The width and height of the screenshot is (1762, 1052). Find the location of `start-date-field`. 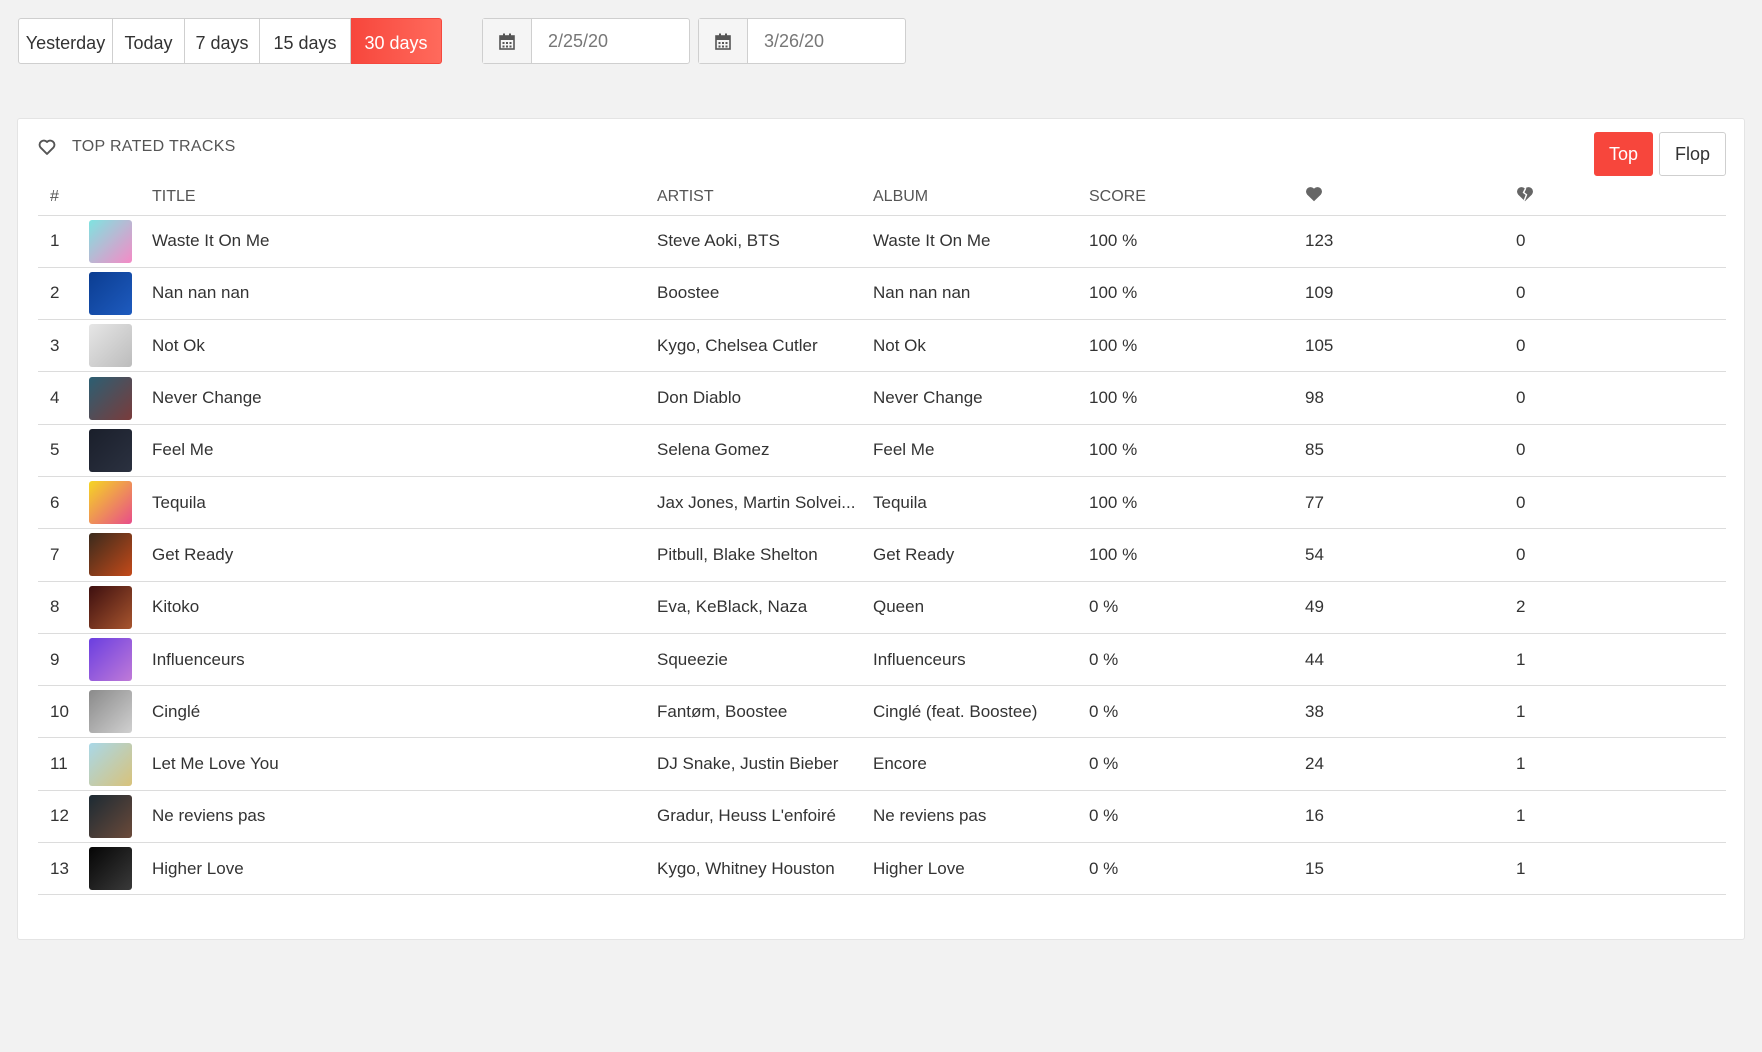

start-date-field is located at coordinates (586, 41).